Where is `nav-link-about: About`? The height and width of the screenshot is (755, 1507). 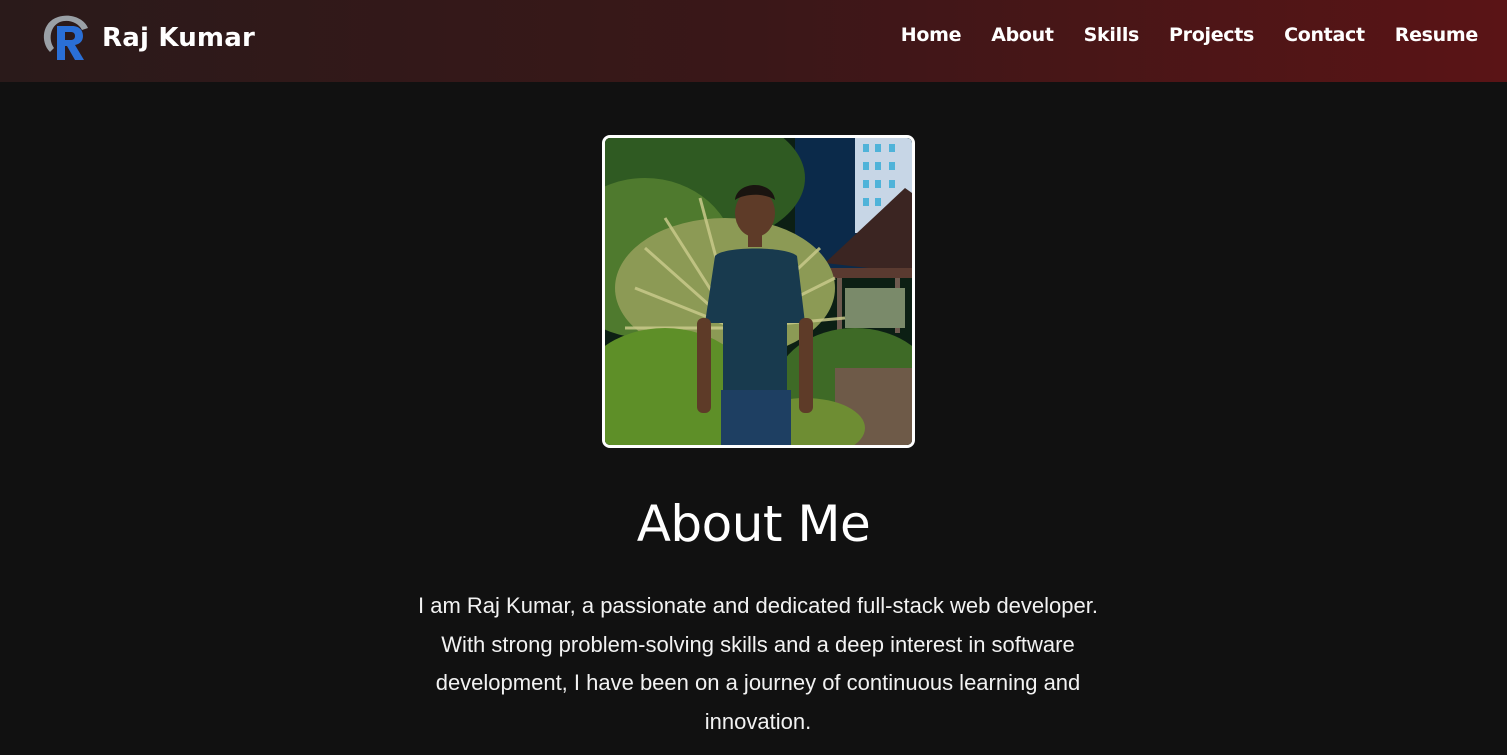
nav-link-about: About is located at coordinates (1022, 35).